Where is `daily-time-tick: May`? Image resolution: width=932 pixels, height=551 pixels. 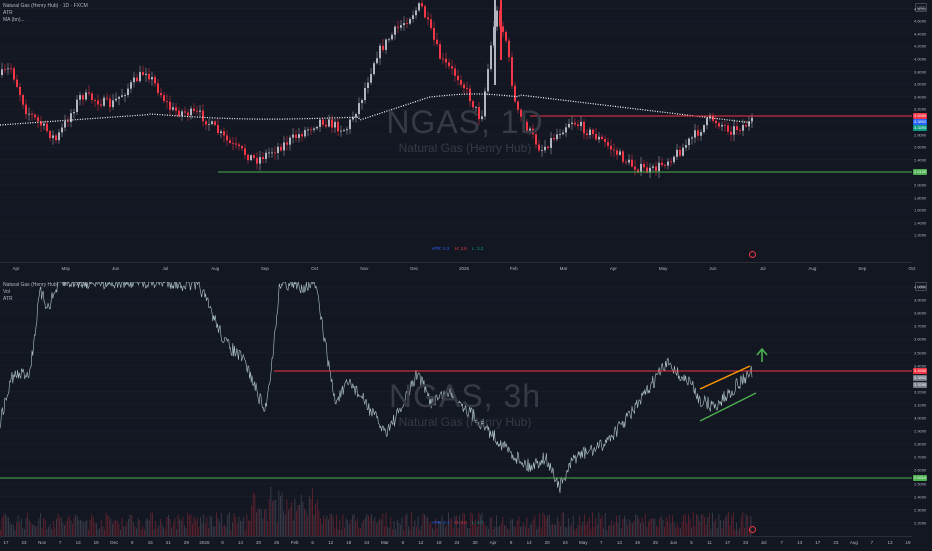 daily-time-tick: May is located at coordinates (66, 268).